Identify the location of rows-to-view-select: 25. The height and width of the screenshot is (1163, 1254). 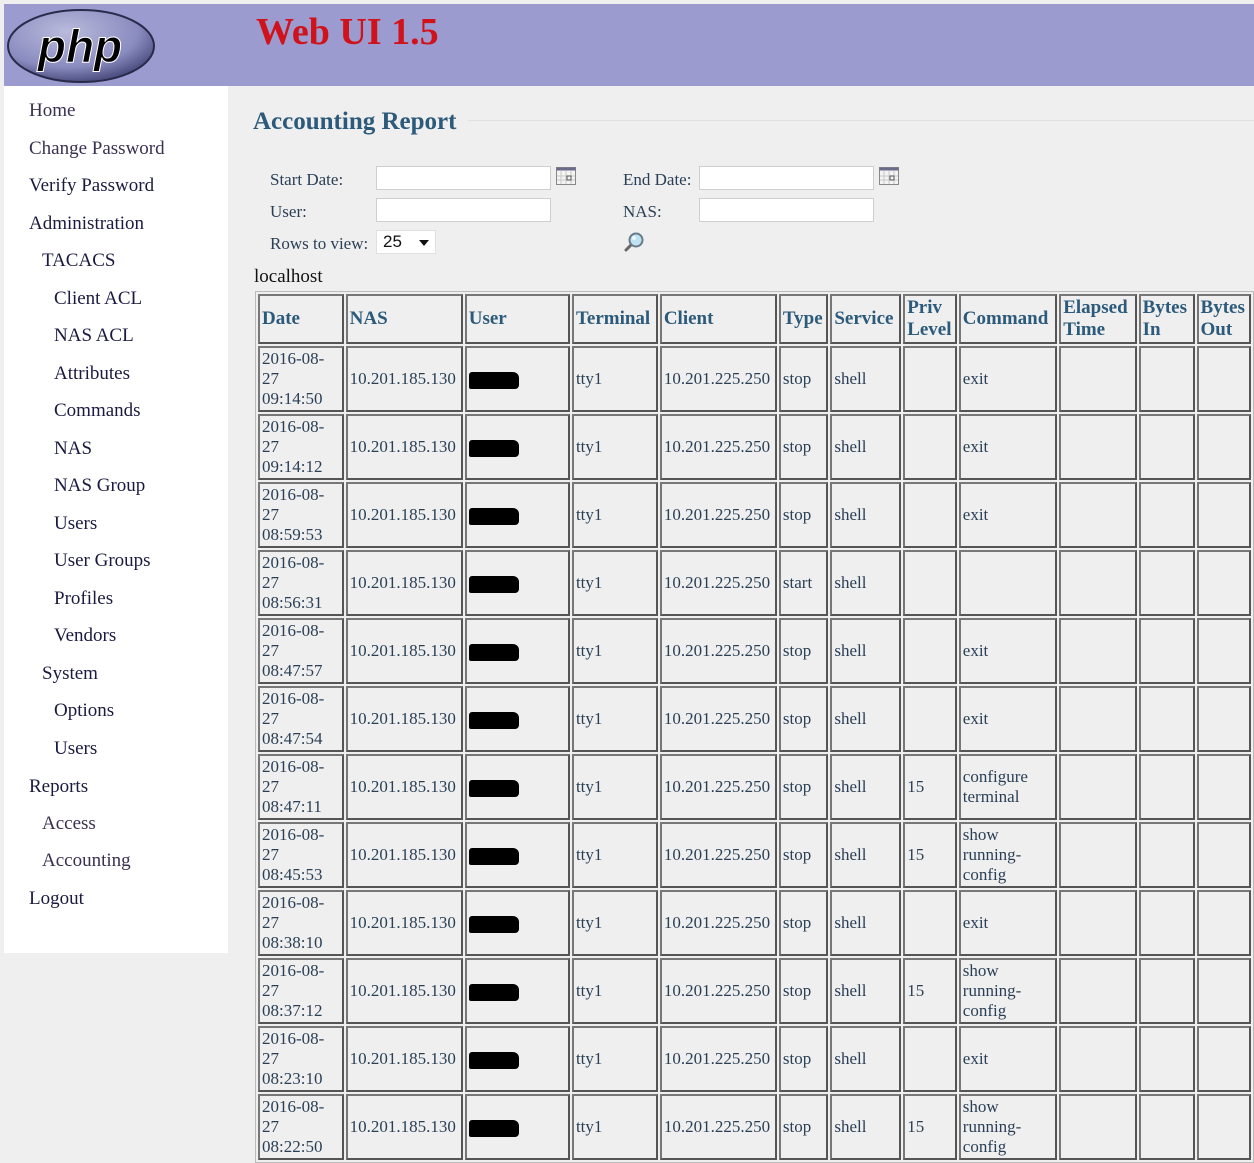
(406, 242).